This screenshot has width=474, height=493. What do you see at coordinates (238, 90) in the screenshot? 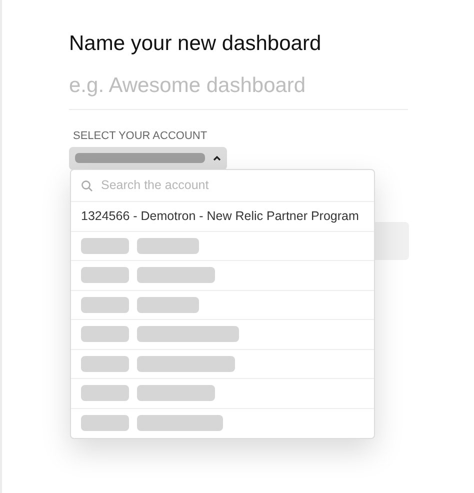
I see `name-field: e.g. Awesome dashboard` at bounding box center [238, 90].